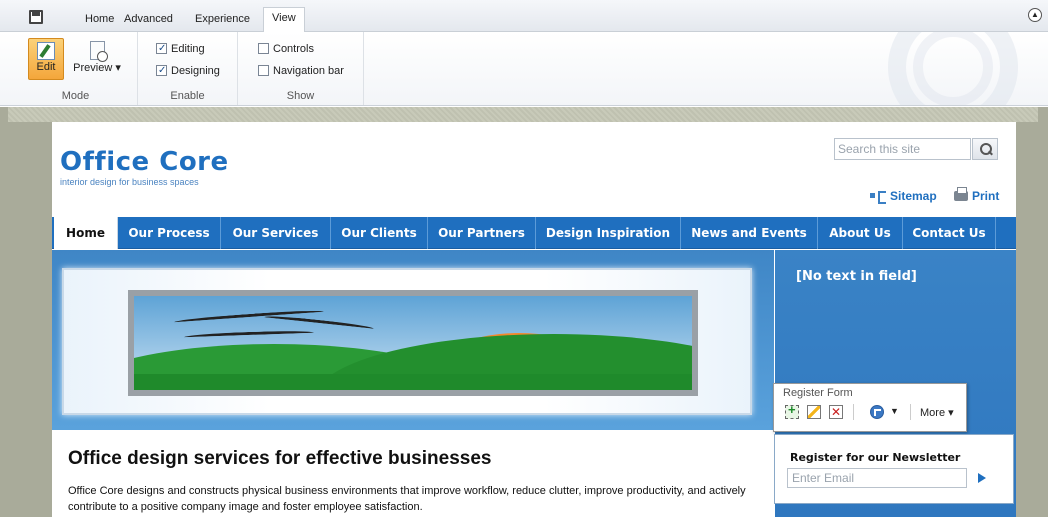 The width and height of the screenshot is (1048, 517). Describe the element at coordinates (97, 68) in the screenshot. I see `preview-label: Preview ▾` at that location.